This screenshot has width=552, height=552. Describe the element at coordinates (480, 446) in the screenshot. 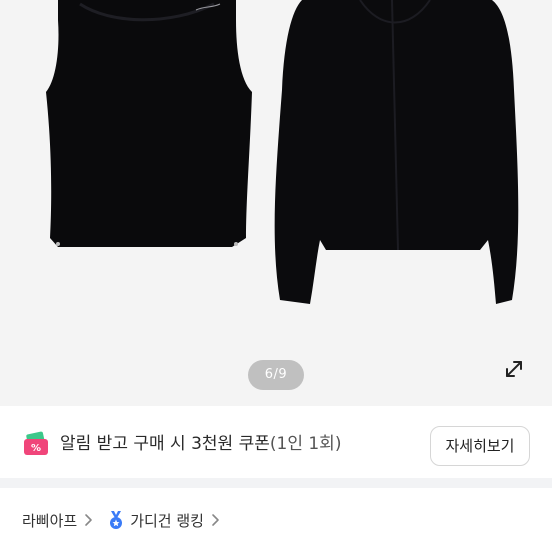

I see `coupon-detail-button: 자세히보기` at that location.